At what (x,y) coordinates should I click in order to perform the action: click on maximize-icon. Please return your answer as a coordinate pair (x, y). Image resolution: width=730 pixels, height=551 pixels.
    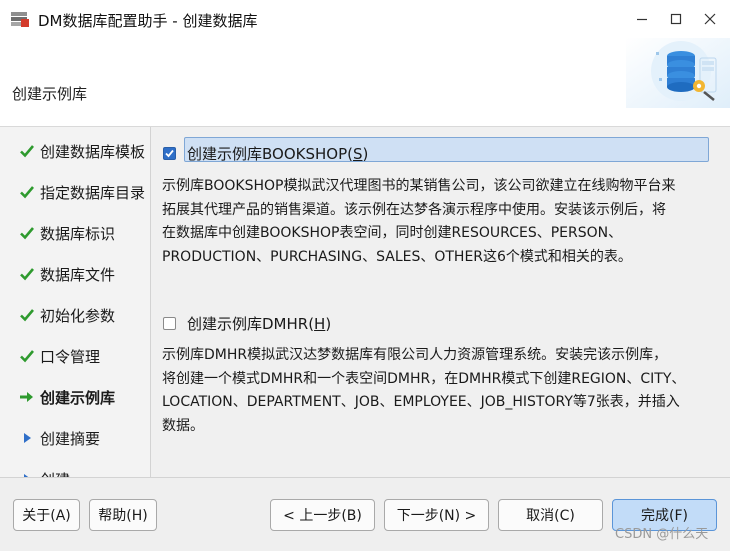
    Looking at the image, I should click on (676, 19).